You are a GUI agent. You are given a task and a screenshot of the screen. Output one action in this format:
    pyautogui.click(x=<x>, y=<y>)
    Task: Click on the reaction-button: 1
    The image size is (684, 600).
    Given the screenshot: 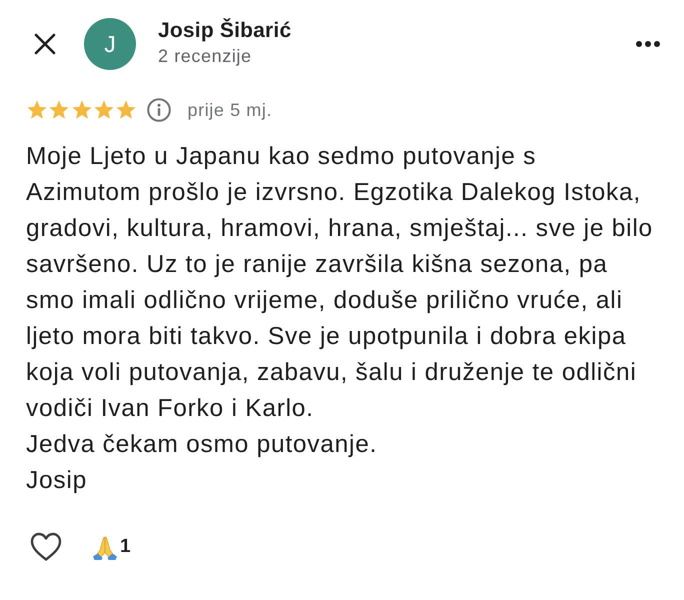 What is the action you would take?
    pyautogui.click(x=111, y=547)
    